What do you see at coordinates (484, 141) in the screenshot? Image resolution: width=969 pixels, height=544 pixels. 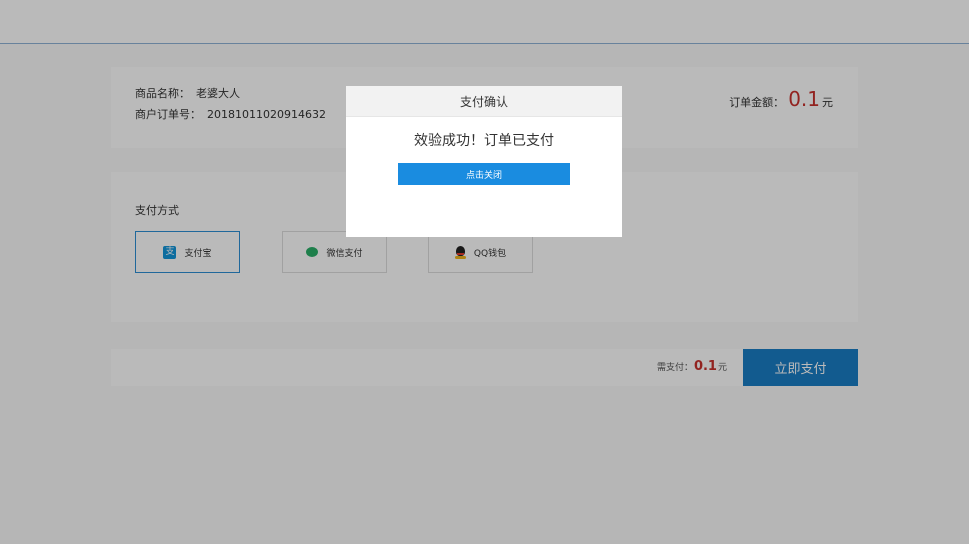 I see `dialog-message: 效验成功！订单已支付` at bounding box center [484, 141].